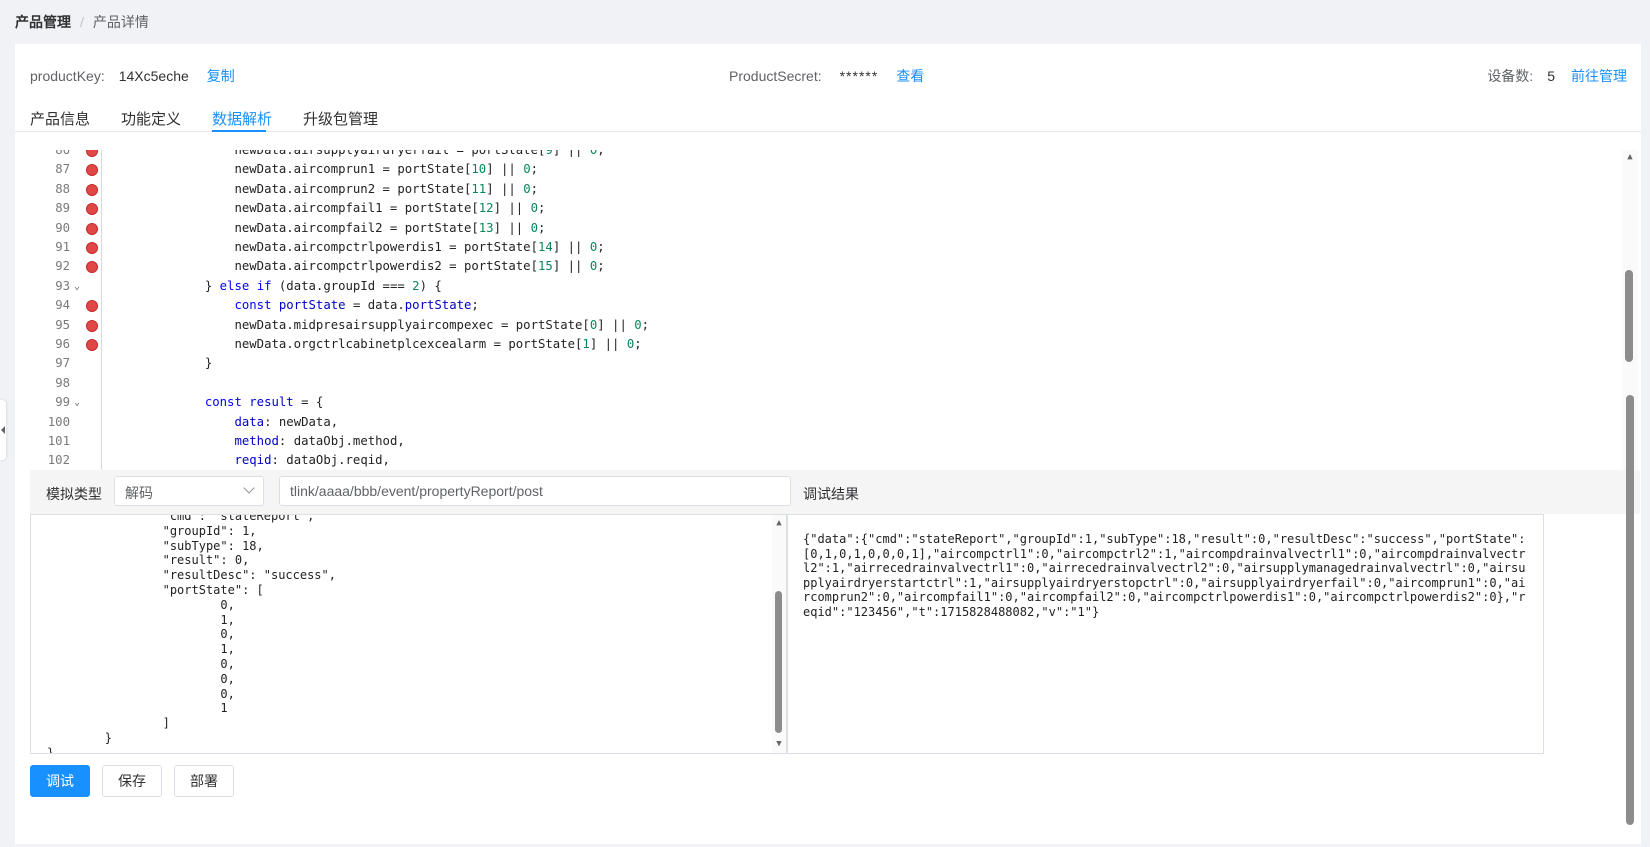 This screenshot has width=1650, height=847. What do you see at coordinates (60, 781) in the screenshot?
I see `debug-button: 调试` at bounding box center [60, 781].